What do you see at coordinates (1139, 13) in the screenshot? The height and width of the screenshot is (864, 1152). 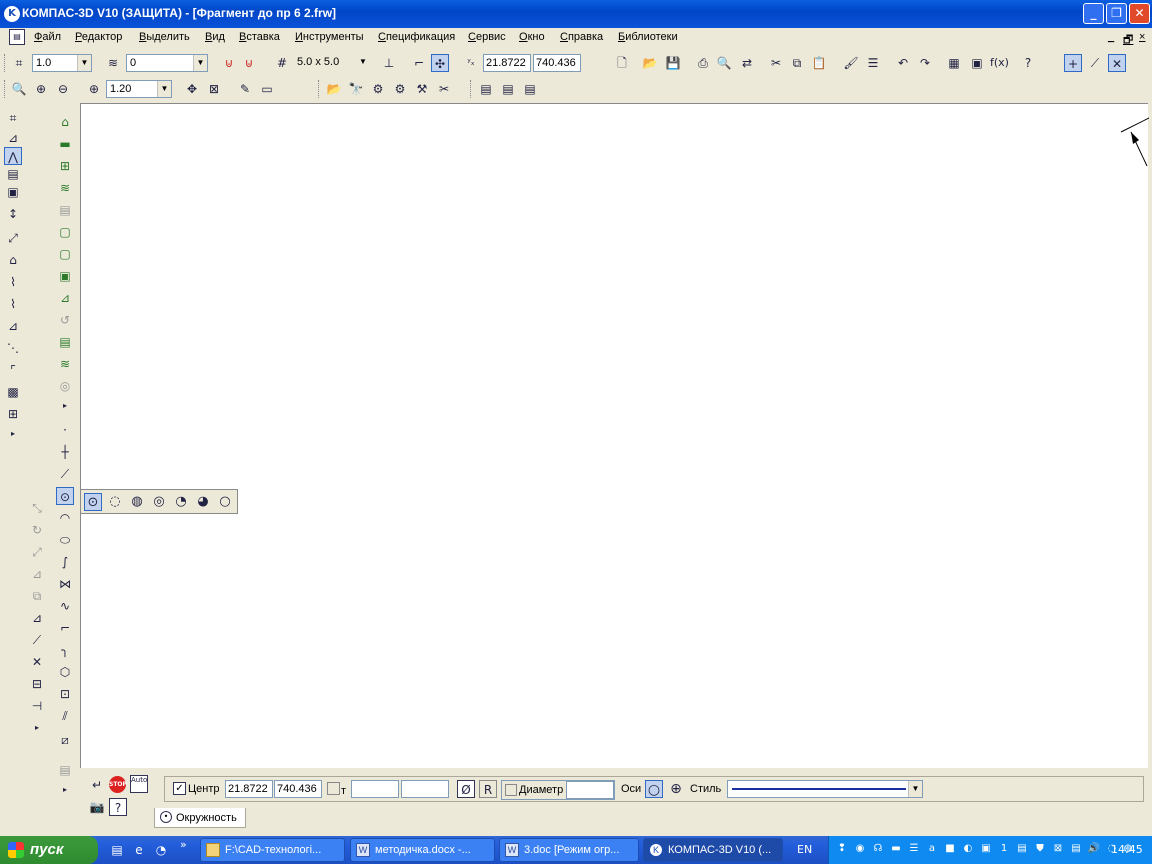 I see `close-button: ✕` at bounding box center [1139, 13].